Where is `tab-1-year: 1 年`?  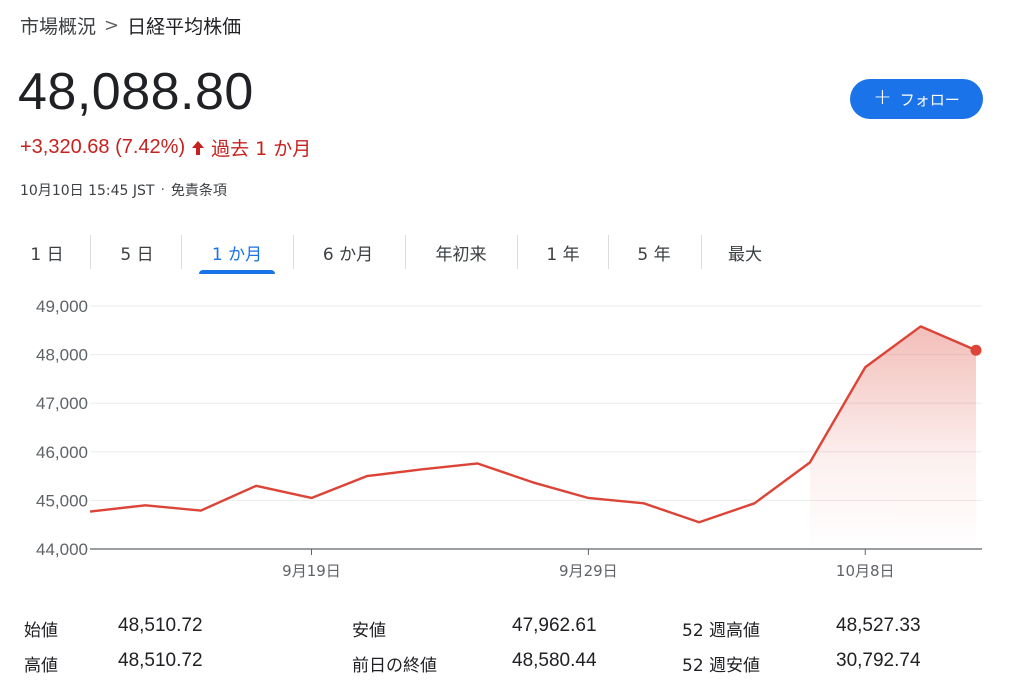
tab-1-year: 1 年 is located at coordinates (563, 252).